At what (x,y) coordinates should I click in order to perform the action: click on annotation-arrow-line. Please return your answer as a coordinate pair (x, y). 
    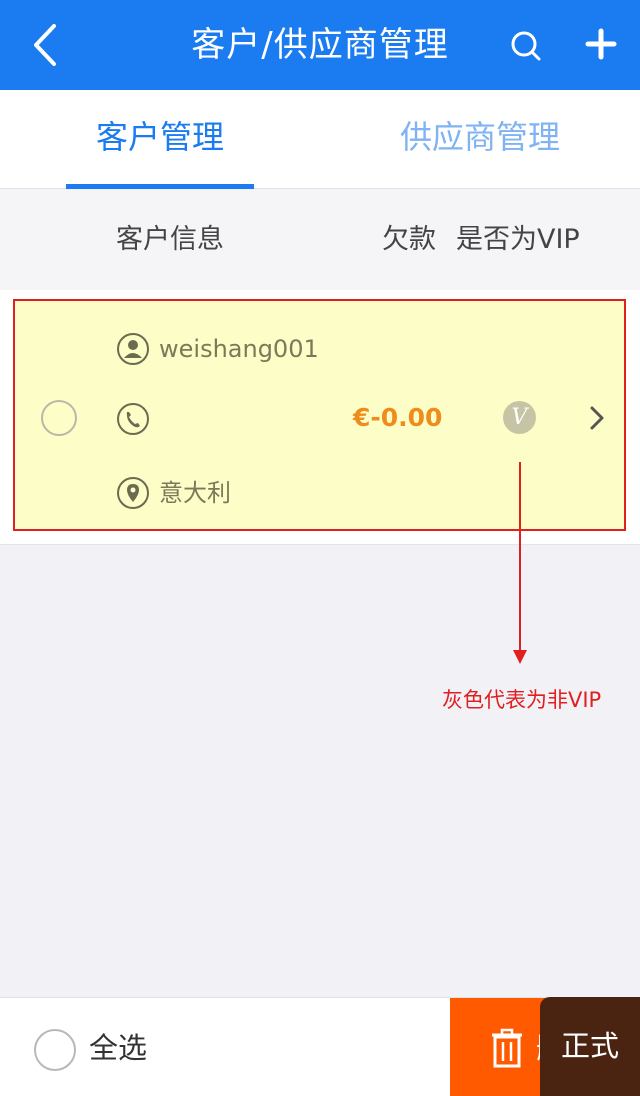
    Looking at the image, I should click on (520, 558).